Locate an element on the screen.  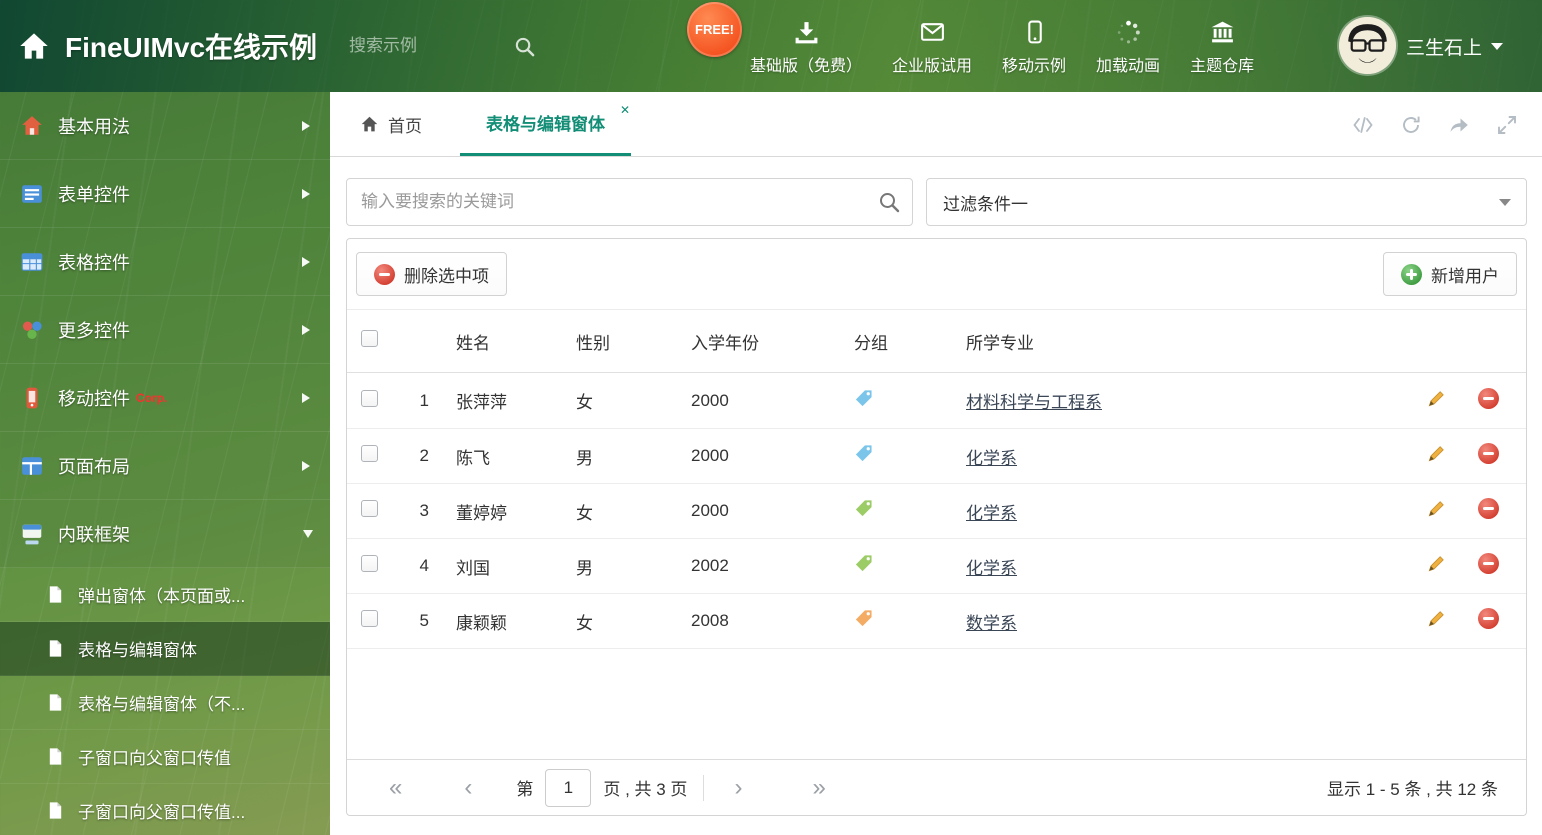
major-link: 数学系 is located at coordinates (991, 623).